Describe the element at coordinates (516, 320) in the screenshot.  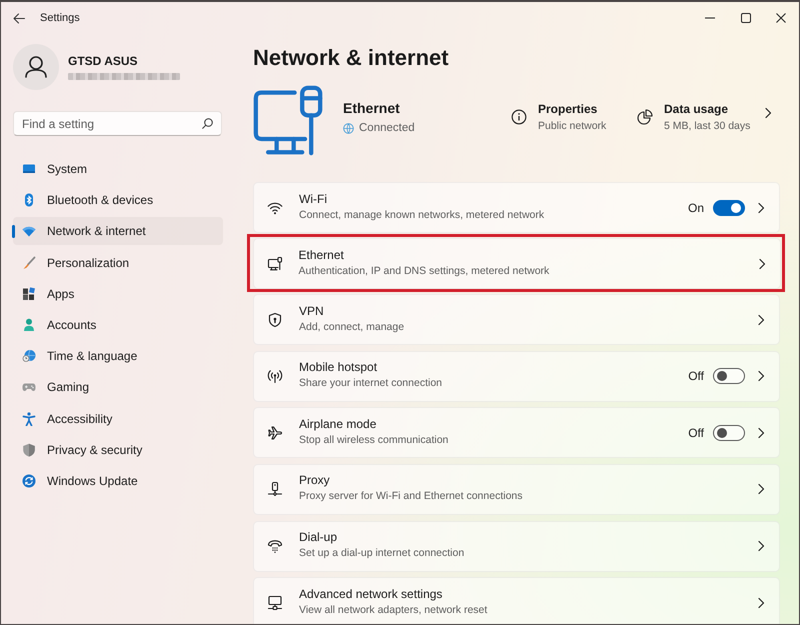
I see `setting-card: VPN Add, connect, manage` at that location.